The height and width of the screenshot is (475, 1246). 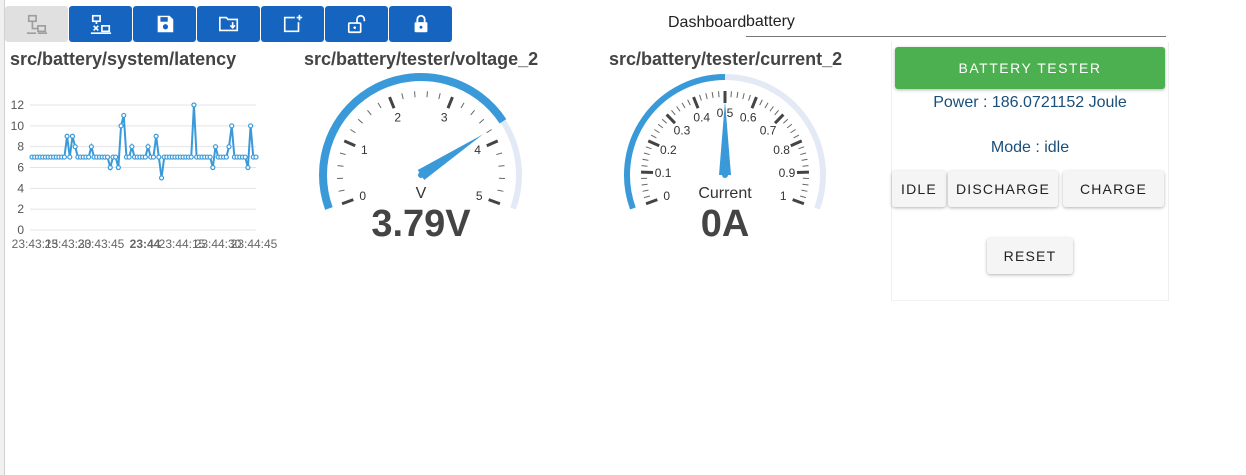 What do you see at coordinates (1030, 68) in the screenshot?
I see `battery-tester-button: BATTERY TESTER` at bounding box center [1030, 68].